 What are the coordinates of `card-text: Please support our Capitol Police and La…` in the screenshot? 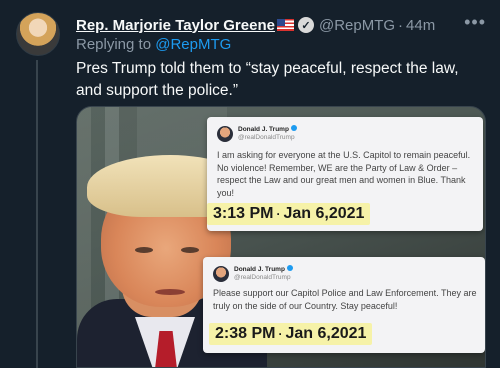 It's located at (345, 299).